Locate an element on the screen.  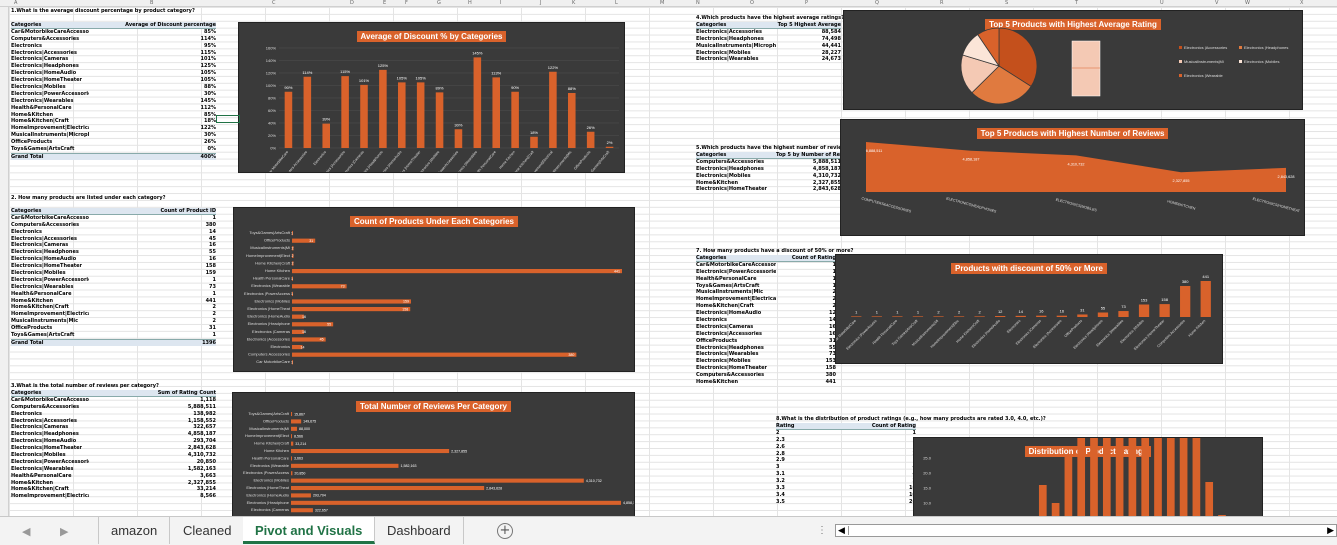
table-row: Toys&Games|ArtsCraft1 is located at coordinates (766, 286).